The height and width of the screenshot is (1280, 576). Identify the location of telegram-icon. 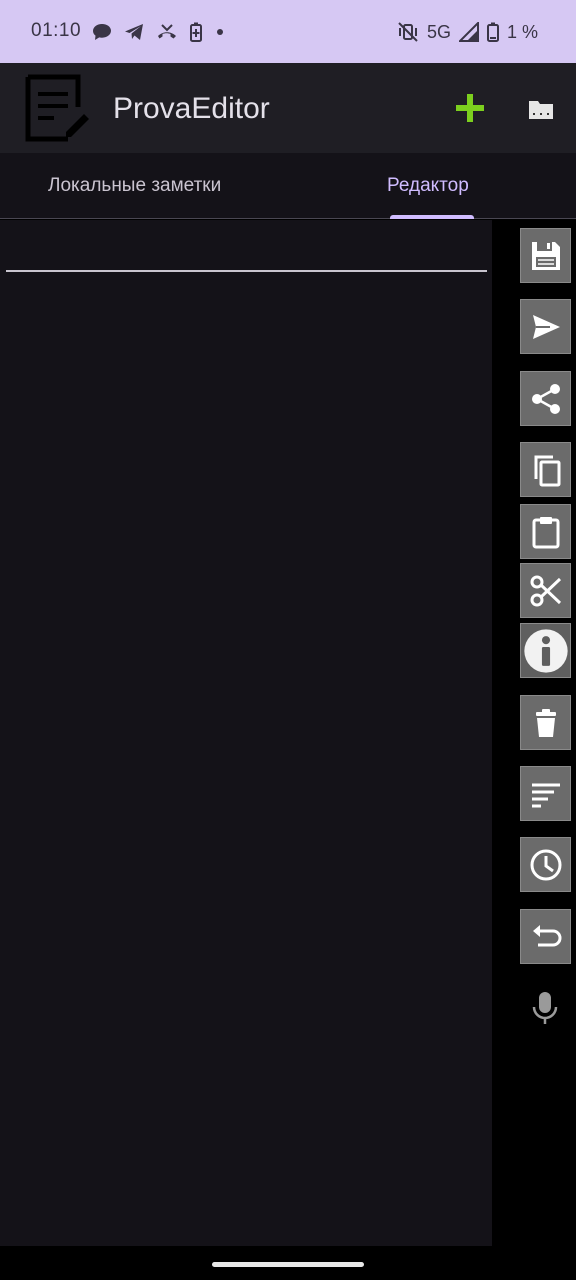
(134, 32).